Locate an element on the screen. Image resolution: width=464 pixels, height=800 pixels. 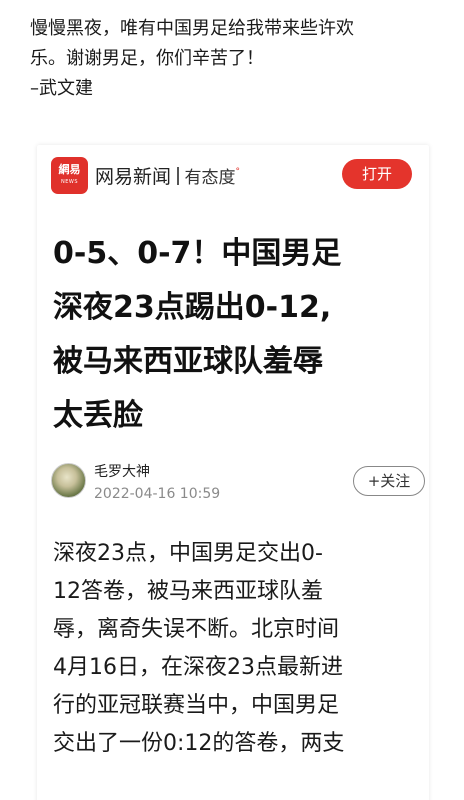
follow-button: +关注 is located at coordinates (389, 481).